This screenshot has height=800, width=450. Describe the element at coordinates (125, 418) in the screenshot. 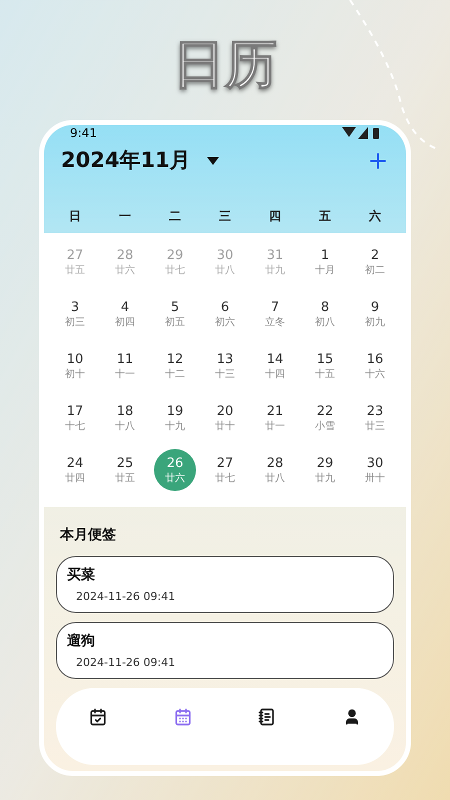

I see `day-cell: 18 十八` at that location.